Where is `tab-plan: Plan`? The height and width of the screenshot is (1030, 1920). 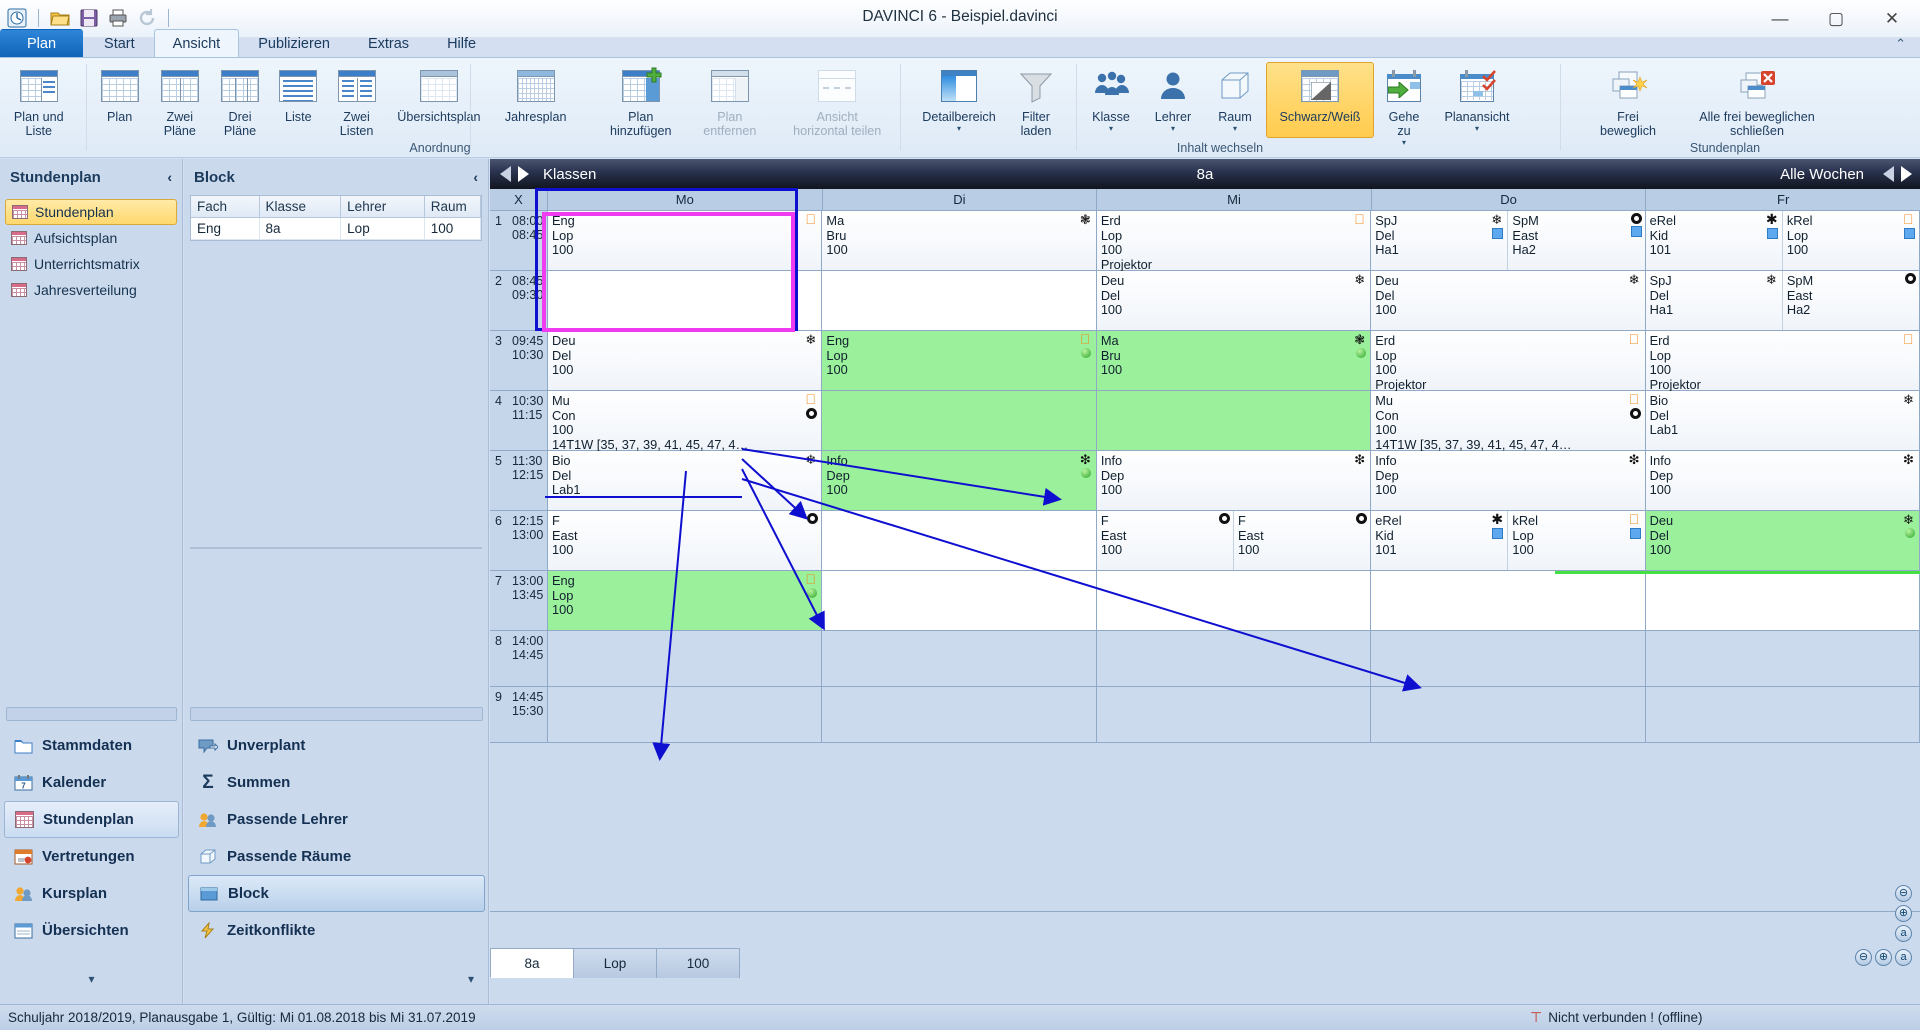
tab-plan: Plan is located at coordinates (42, 43).